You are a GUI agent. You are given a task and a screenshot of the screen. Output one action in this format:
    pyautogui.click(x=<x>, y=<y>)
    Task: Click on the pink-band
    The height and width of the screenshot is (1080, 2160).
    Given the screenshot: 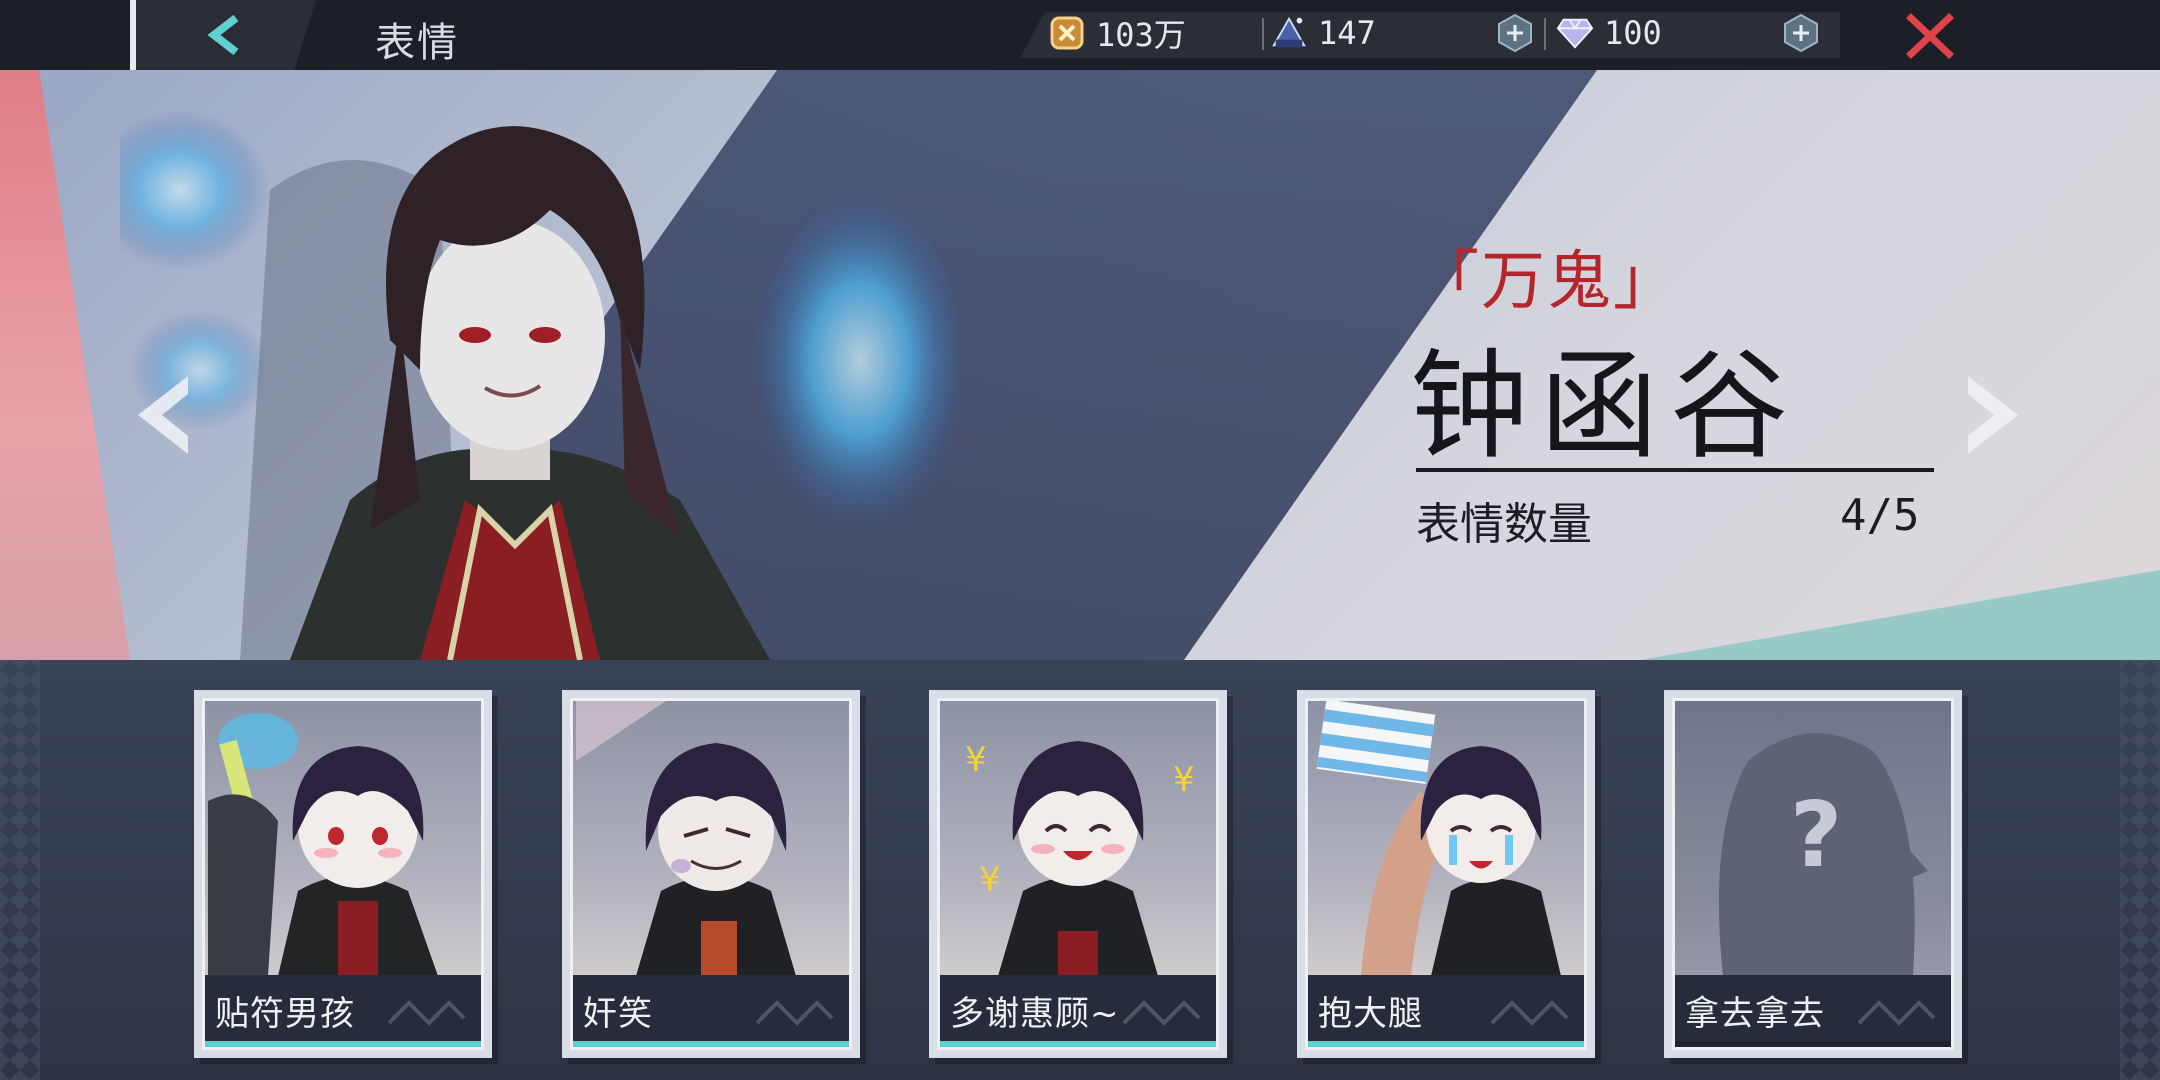 What is the action you would take?
    pyautogui.click(x=65, y=365)
    